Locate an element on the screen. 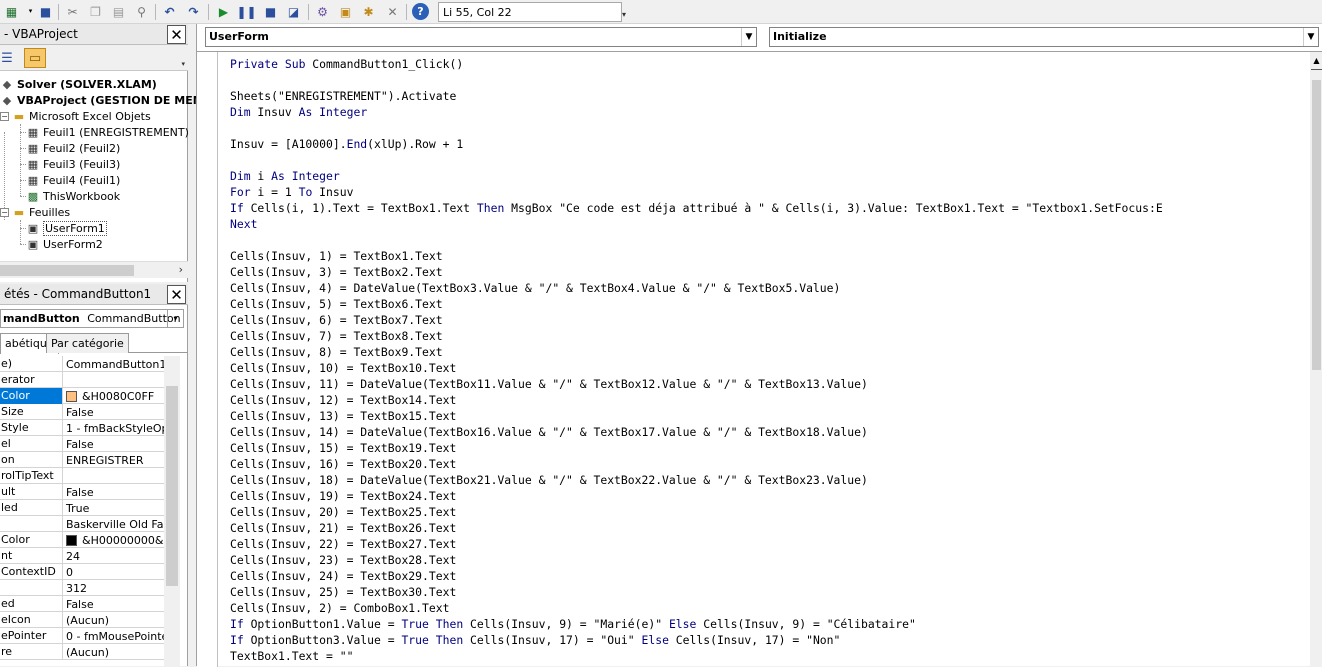  property-row: Size False is located at coordinates (90, 412).